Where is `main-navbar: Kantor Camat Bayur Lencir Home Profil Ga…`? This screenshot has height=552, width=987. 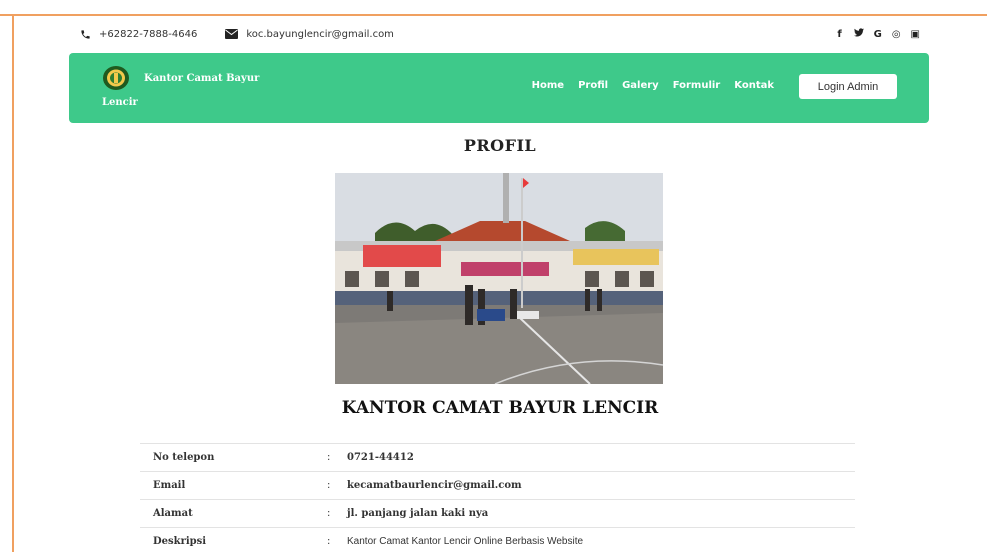 main-navbar: Kantor Camat Bayur Lencir Home Profil Ga… is located at coordinates (499, 88).